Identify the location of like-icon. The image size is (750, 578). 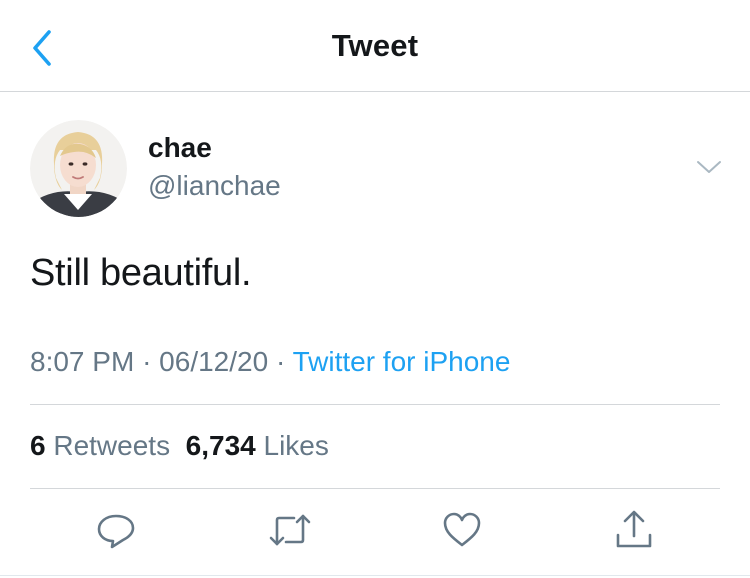
(462, 529).